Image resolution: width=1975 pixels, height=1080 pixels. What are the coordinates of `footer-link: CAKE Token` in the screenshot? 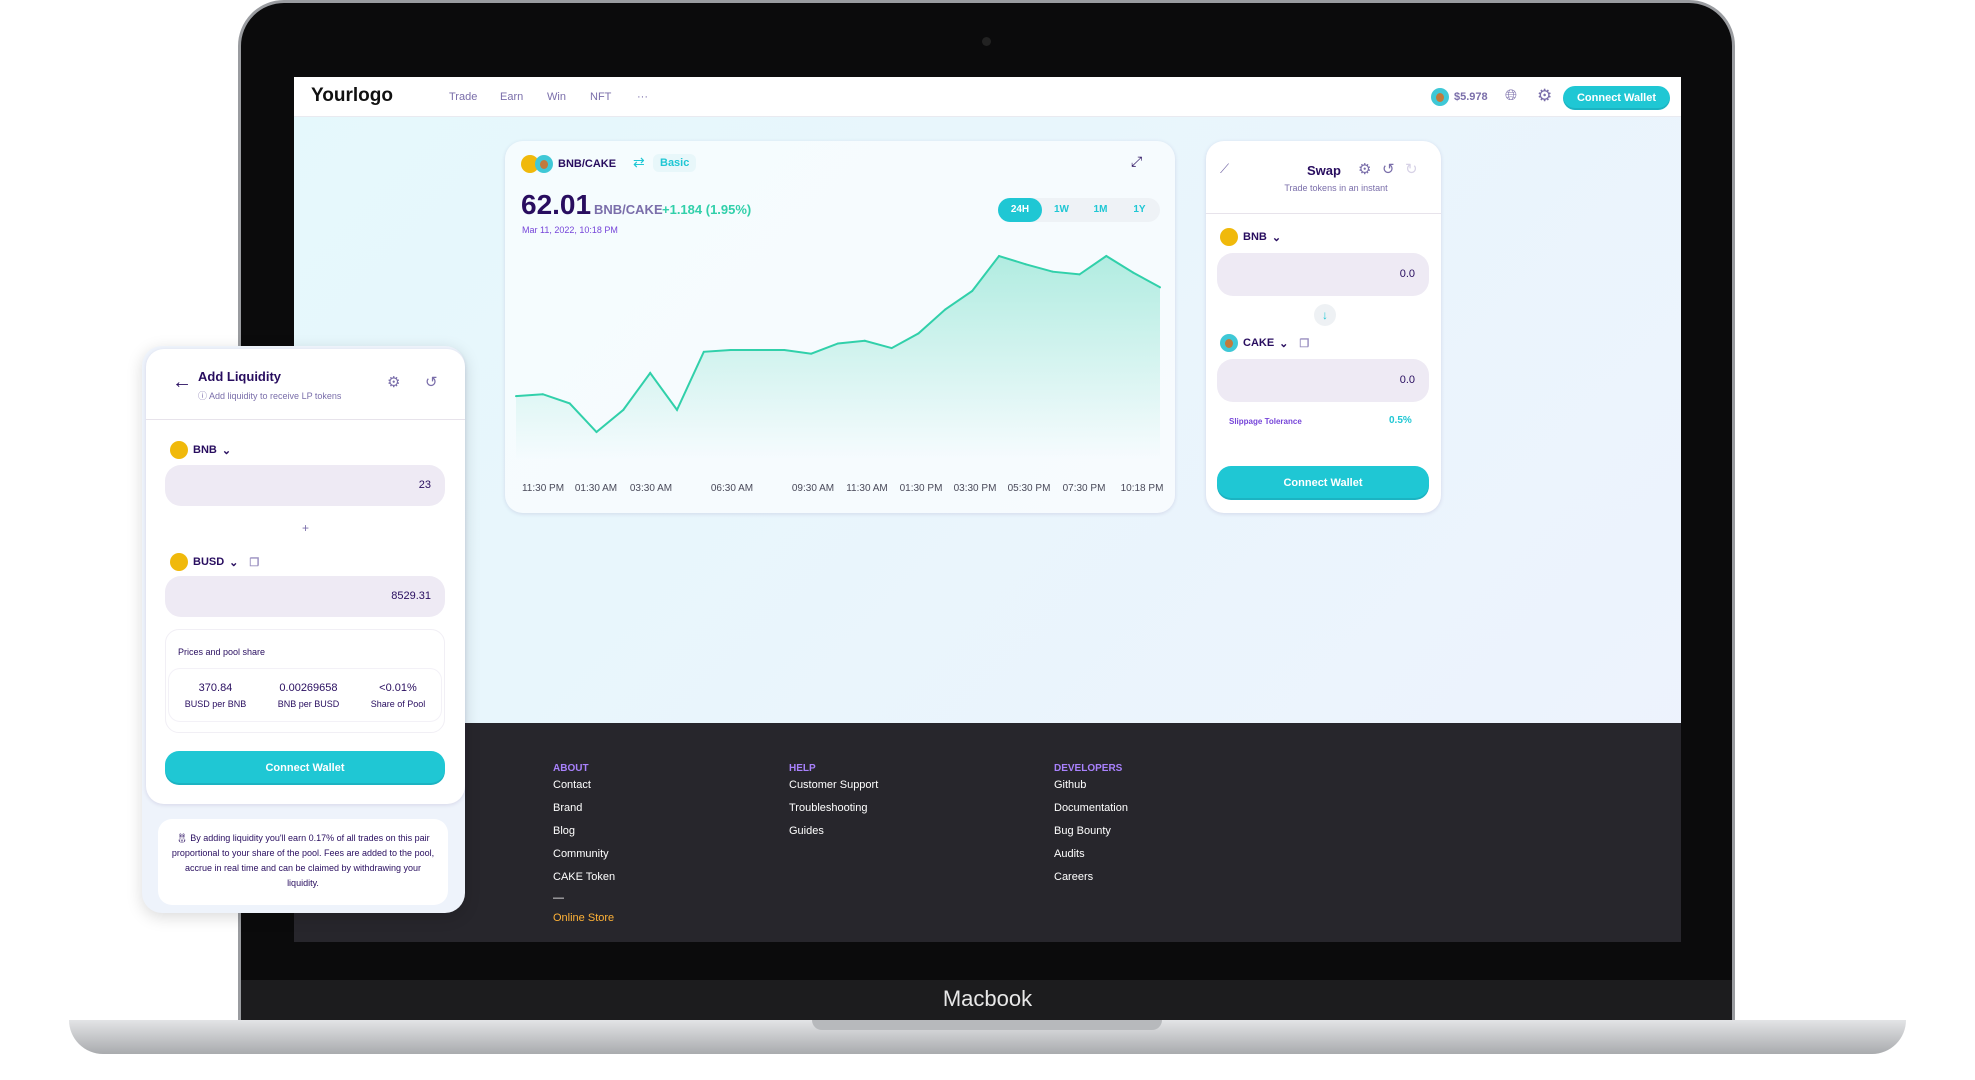 It's located at (584, 877).